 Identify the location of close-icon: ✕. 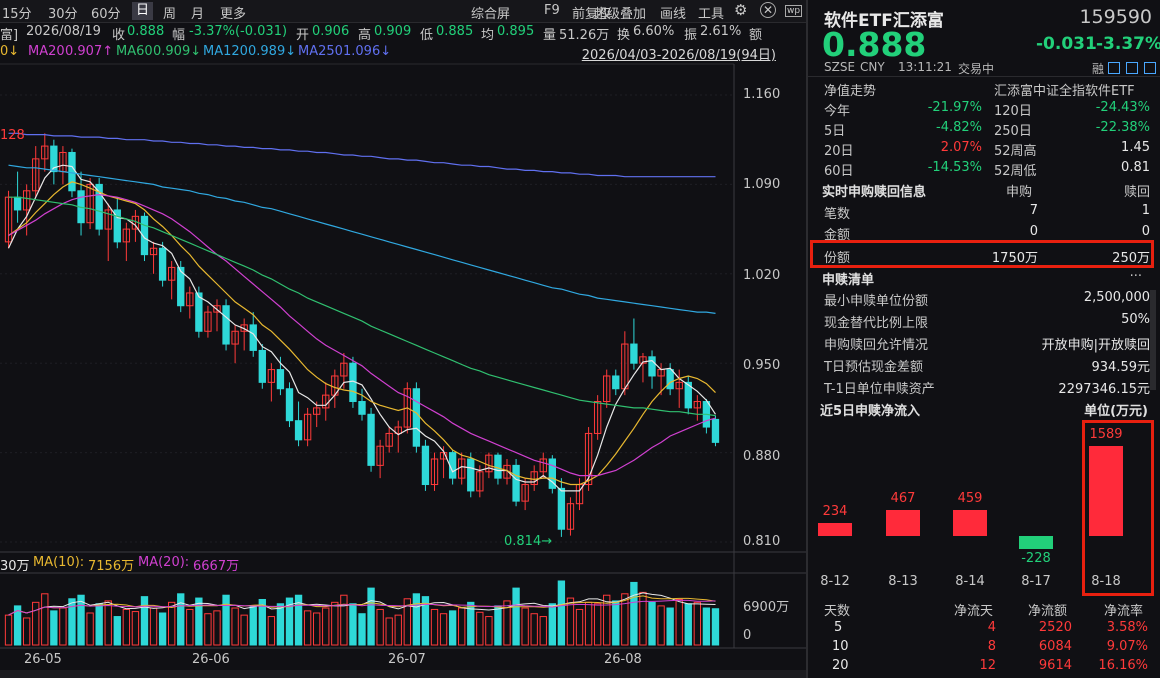
(768, 10).